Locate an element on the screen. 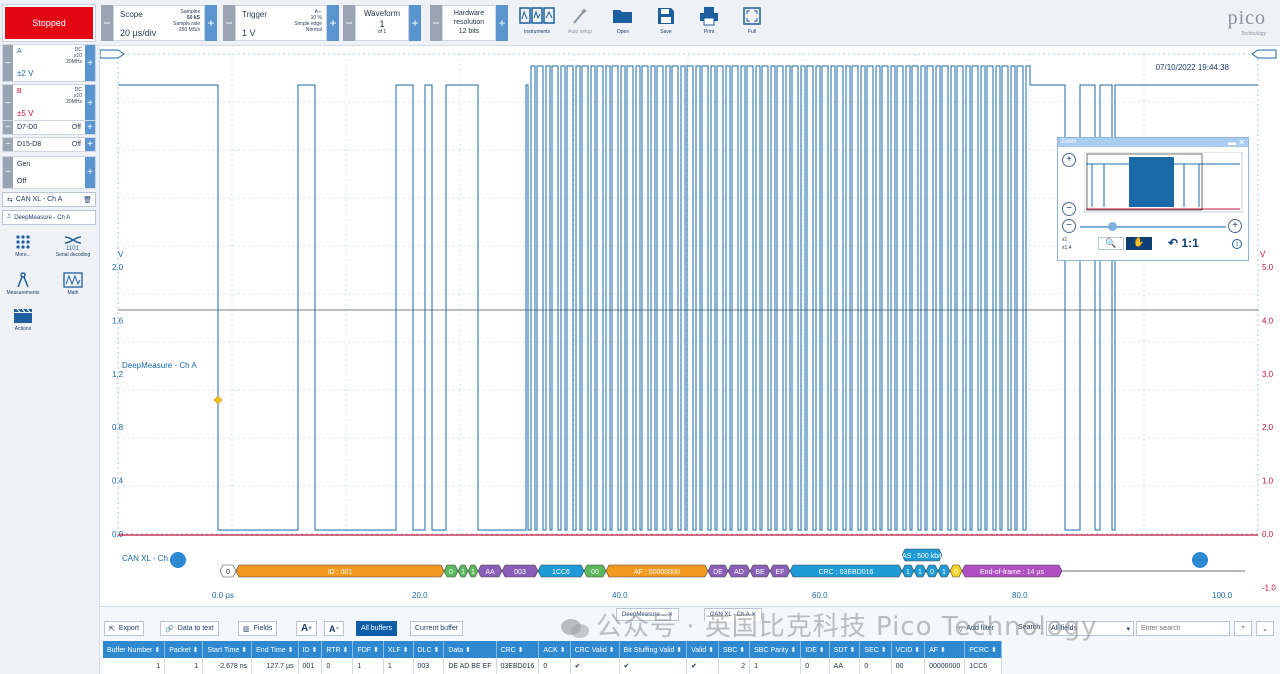 This screenshot has width=1280, height=674. decode-field-text: 1 is located at coordinates (473, 572).